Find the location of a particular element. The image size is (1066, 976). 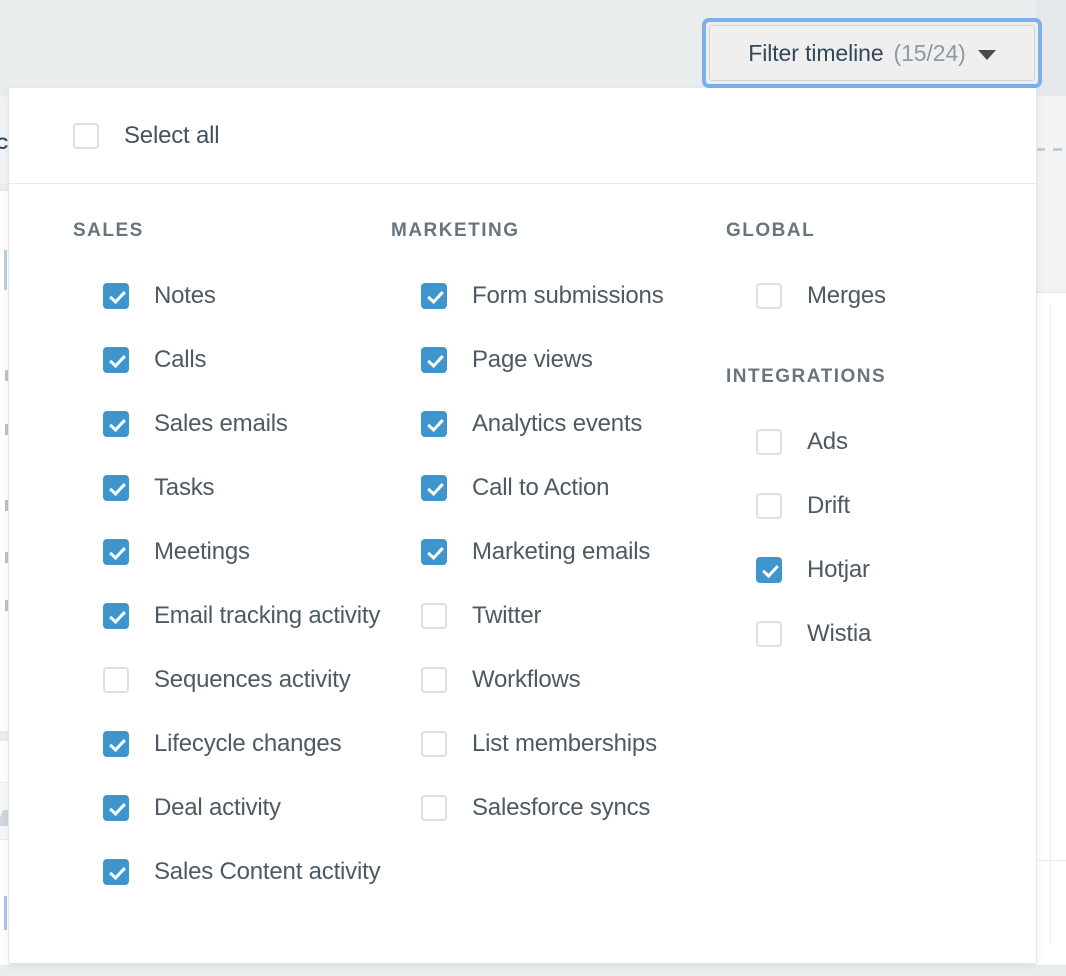

filter-timeline-count: (15/24) is located at coordinates (929, 52).